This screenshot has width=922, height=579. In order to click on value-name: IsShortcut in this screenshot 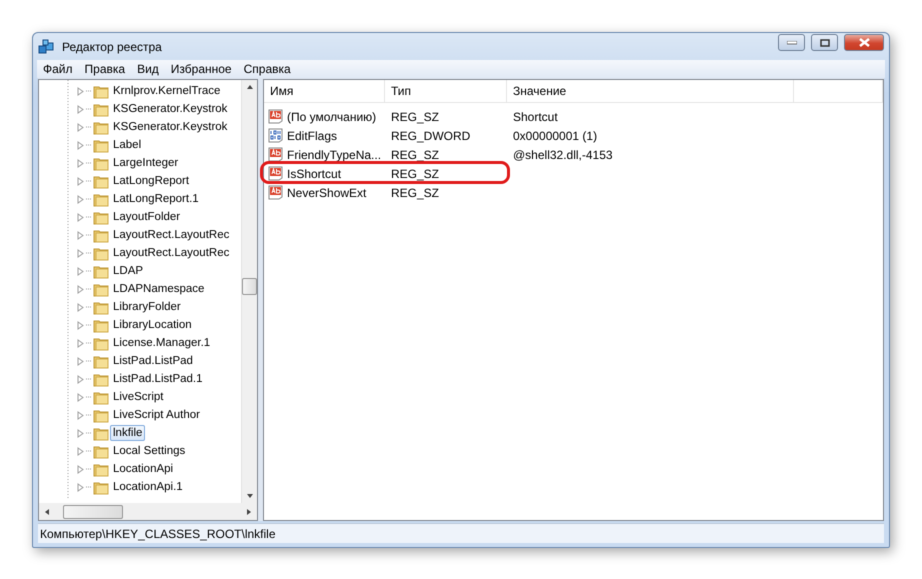, I will do `click(314, 173)`.